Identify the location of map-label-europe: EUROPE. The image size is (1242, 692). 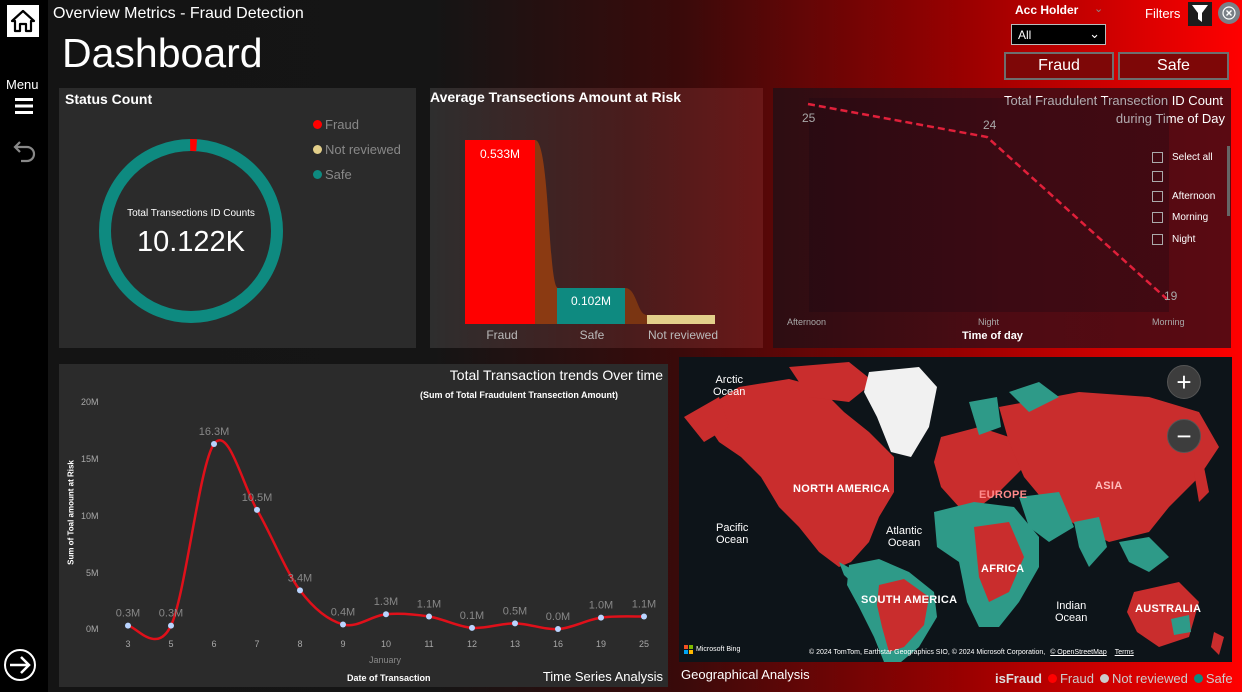
(1003, 495).